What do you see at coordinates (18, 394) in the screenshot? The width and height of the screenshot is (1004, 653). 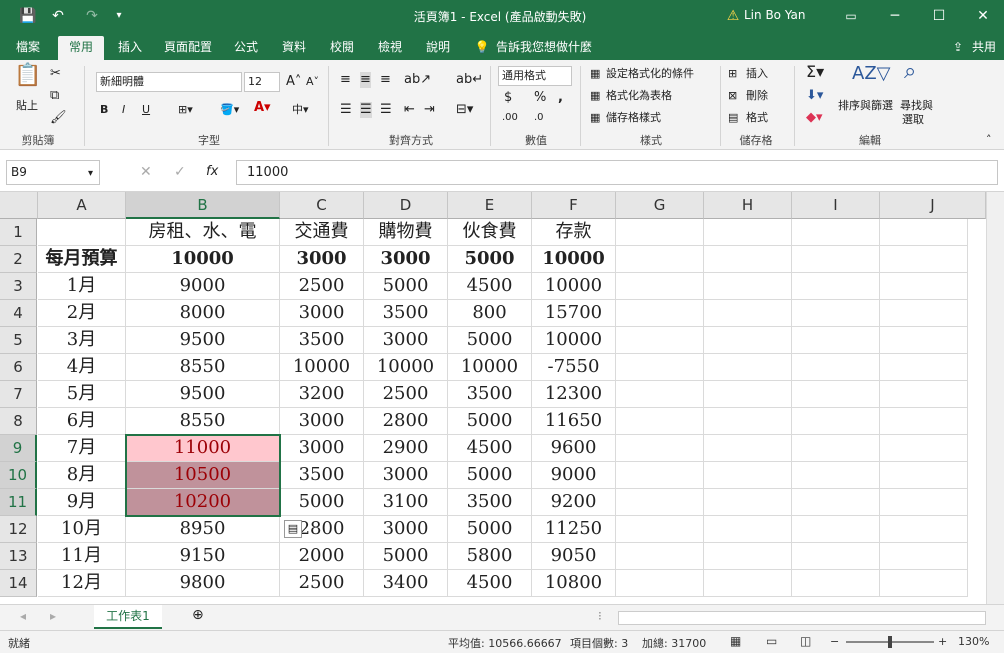 I see `row-header: 7` at bounding box center [18, 394].